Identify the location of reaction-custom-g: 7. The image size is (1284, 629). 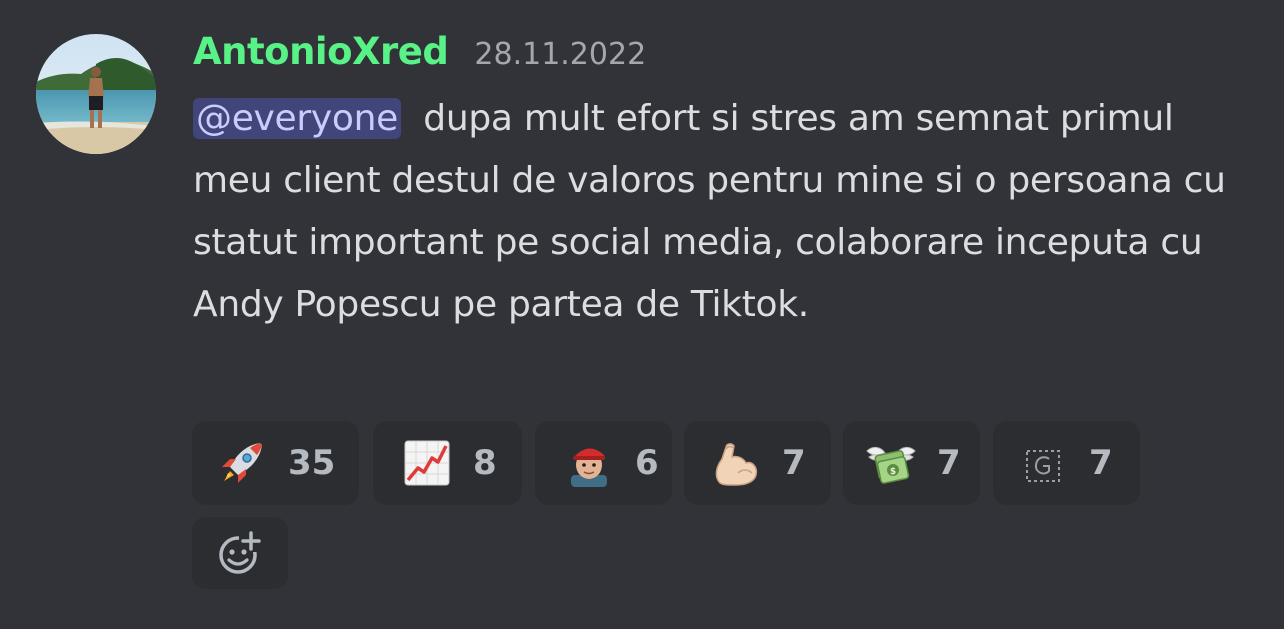
(1066, 463).